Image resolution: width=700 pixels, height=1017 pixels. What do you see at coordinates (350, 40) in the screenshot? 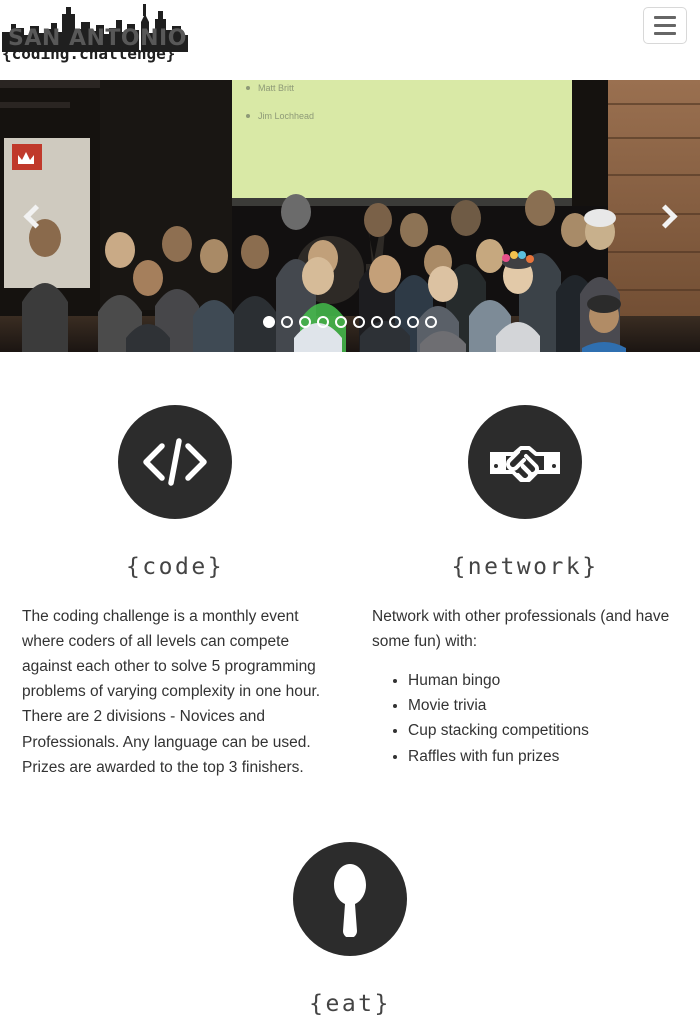
I see `site-header: SAN ANTONIO {coding.challenge}` at bounding box center [350, 40].